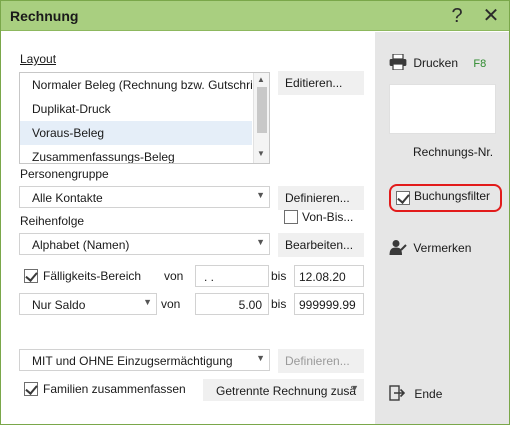 The width and height of the screenshot is (510, 425). I want to click on familien-label: Familien zusammenfassen, so click(114, 389).